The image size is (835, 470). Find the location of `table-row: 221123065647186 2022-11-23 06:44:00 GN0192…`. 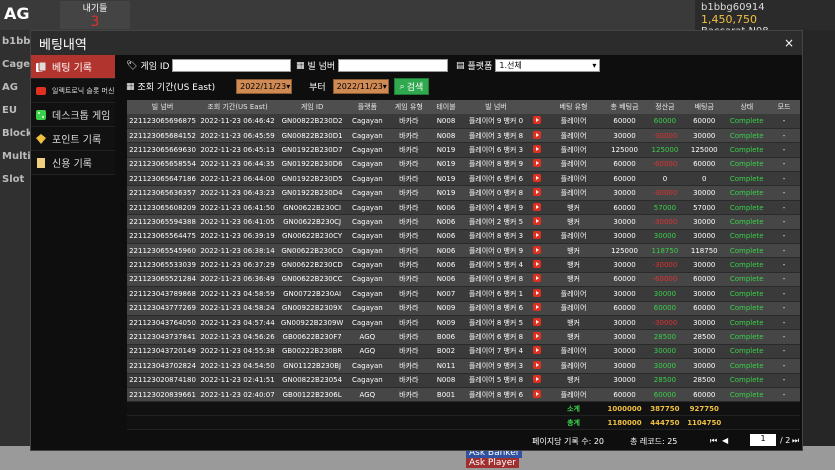

table-row: 221123065647186 2022-11-23 06:44:00 GN0192… is located at coordinates (463, 179).